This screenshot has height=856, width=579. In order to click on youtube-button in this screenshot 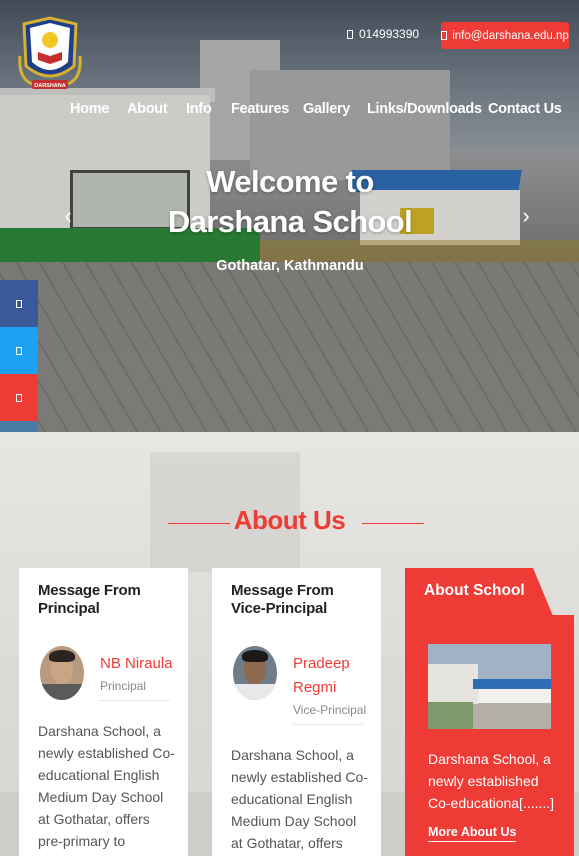, I will do `click(19, 397)`.